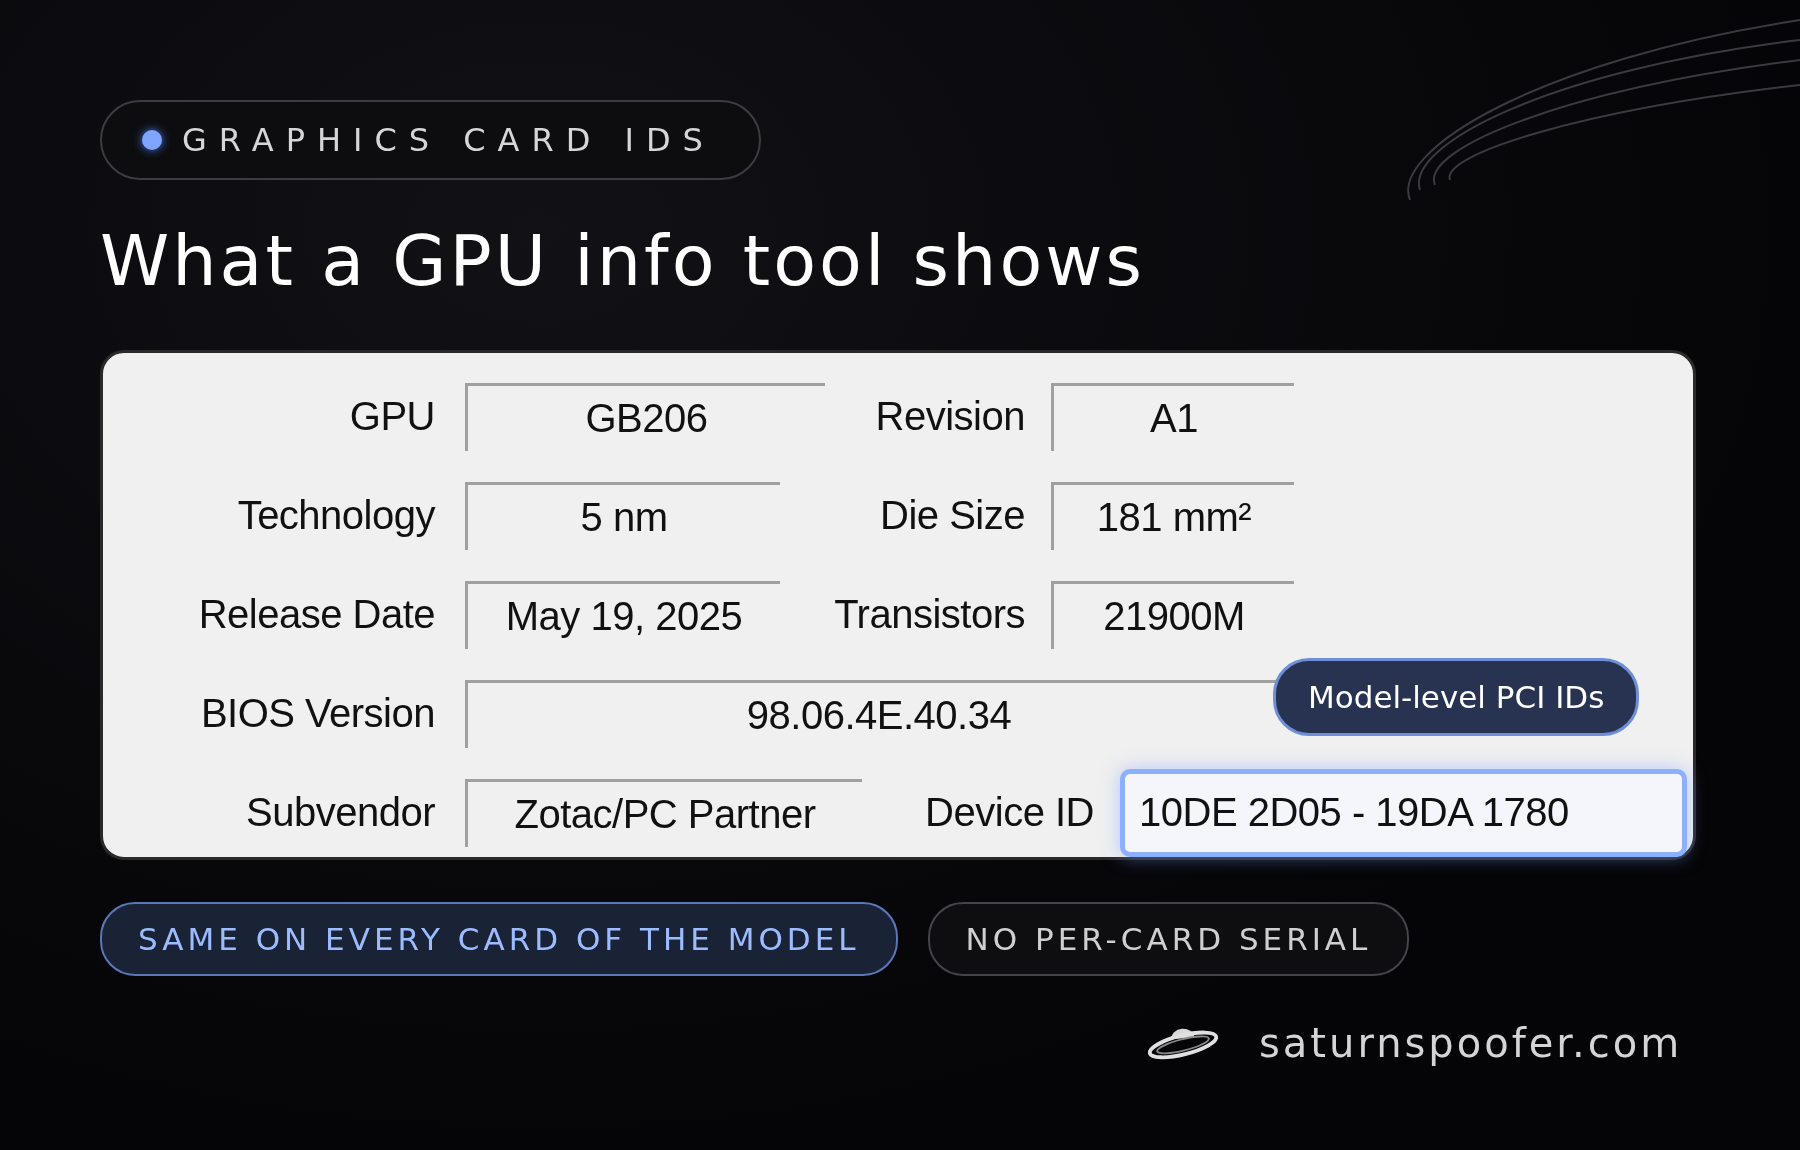  Describe the element at coordinates (335, 515) in the screenshot. I see `field-label: Technology` at that location.